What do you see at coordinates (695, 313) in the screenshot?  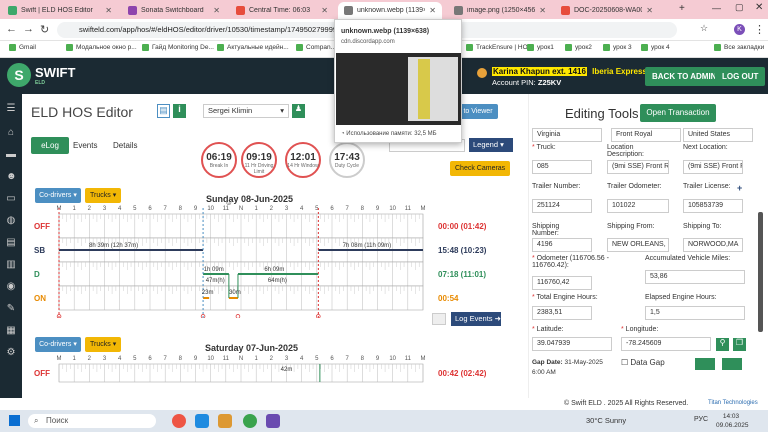 I see `field-input: 1,5` at bounding box center [695, 313].